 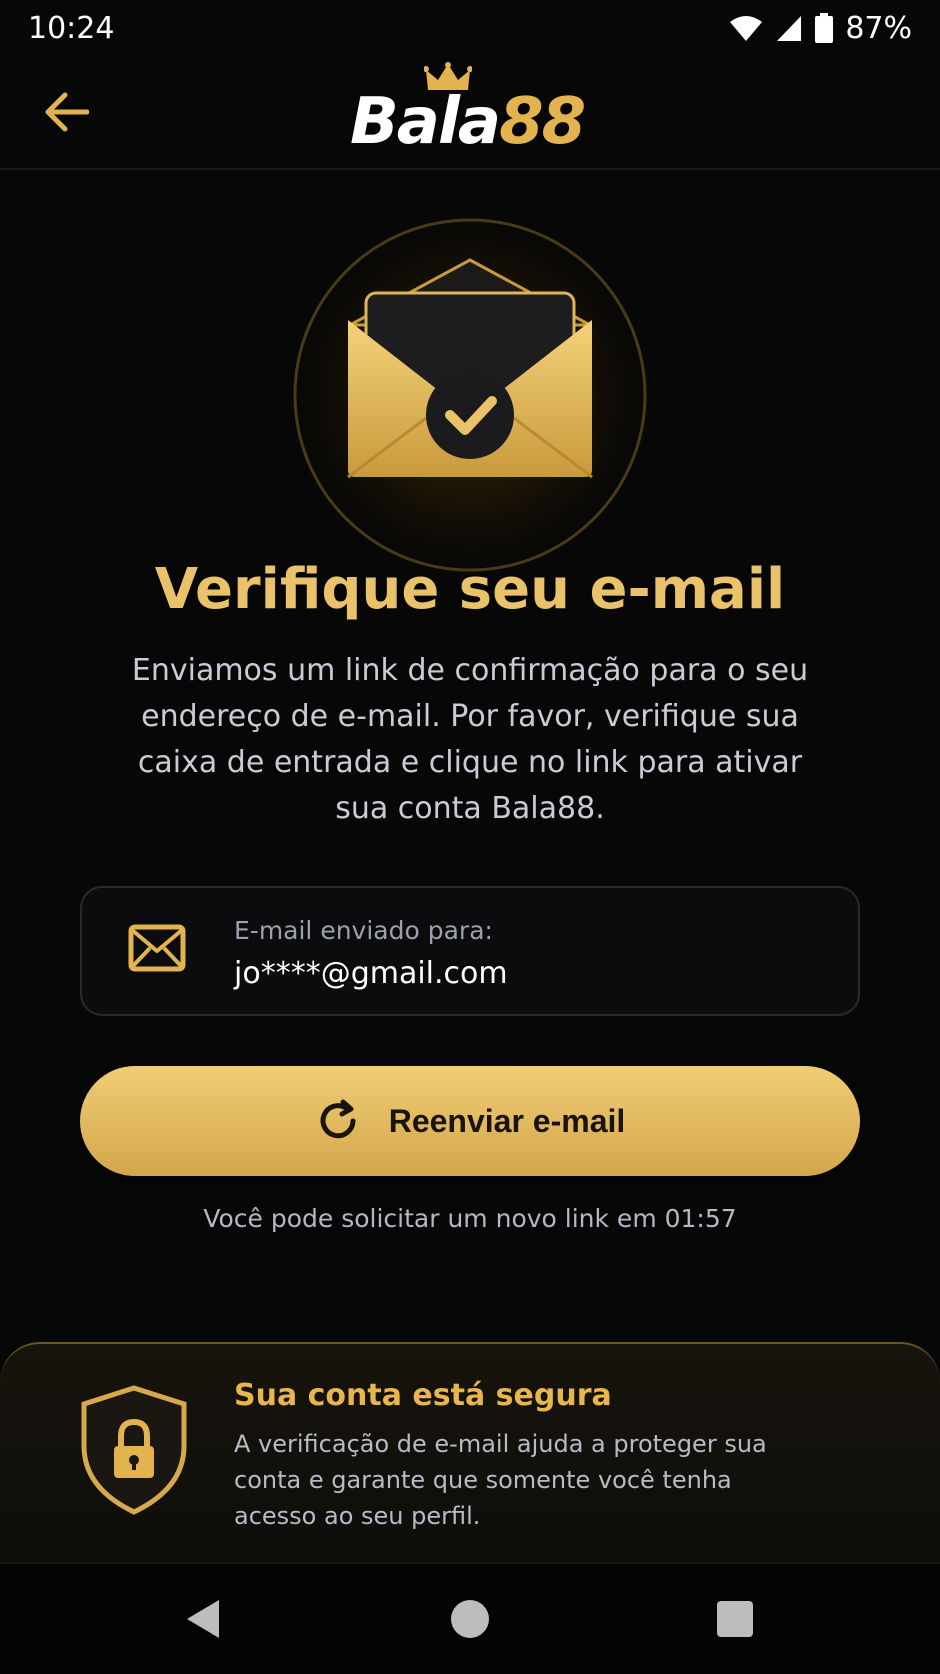 I want to click on nav-recents-button, so click(x=735, y=1619).